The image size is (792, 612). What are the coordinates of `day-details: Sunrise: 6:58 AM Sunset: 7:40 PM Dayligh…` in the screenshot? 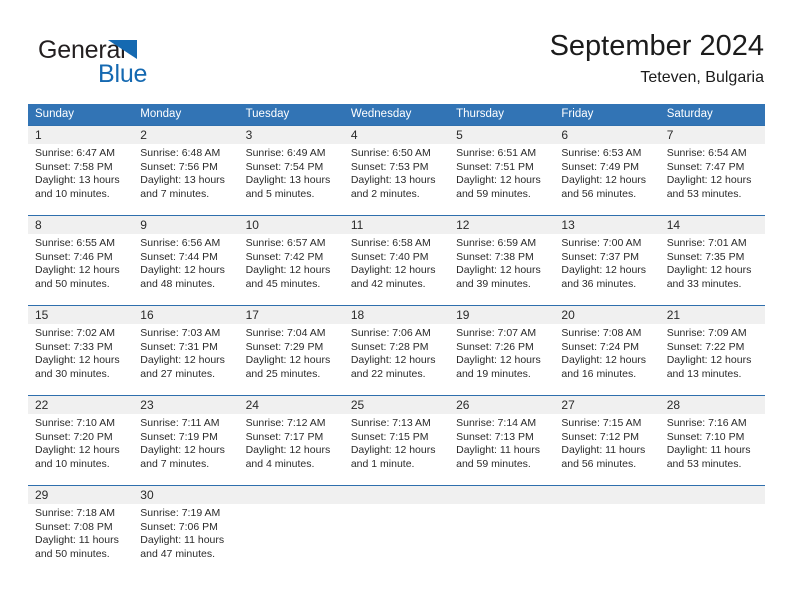 It's located at (398, 264).